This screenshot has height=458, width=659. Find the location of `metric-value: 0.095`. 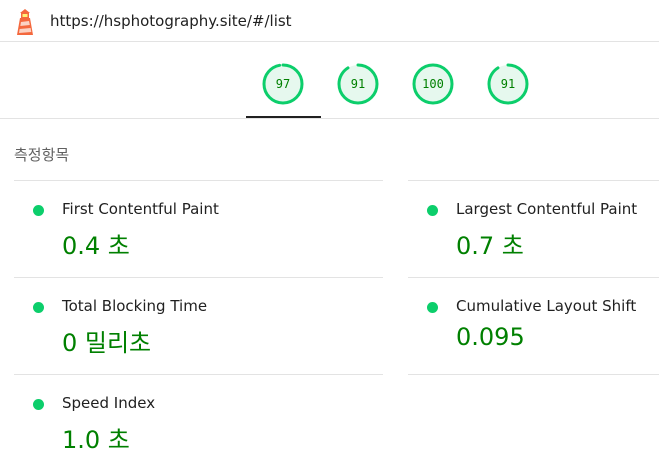

metric-value: 0.095 is located at coordinates (490, 337).